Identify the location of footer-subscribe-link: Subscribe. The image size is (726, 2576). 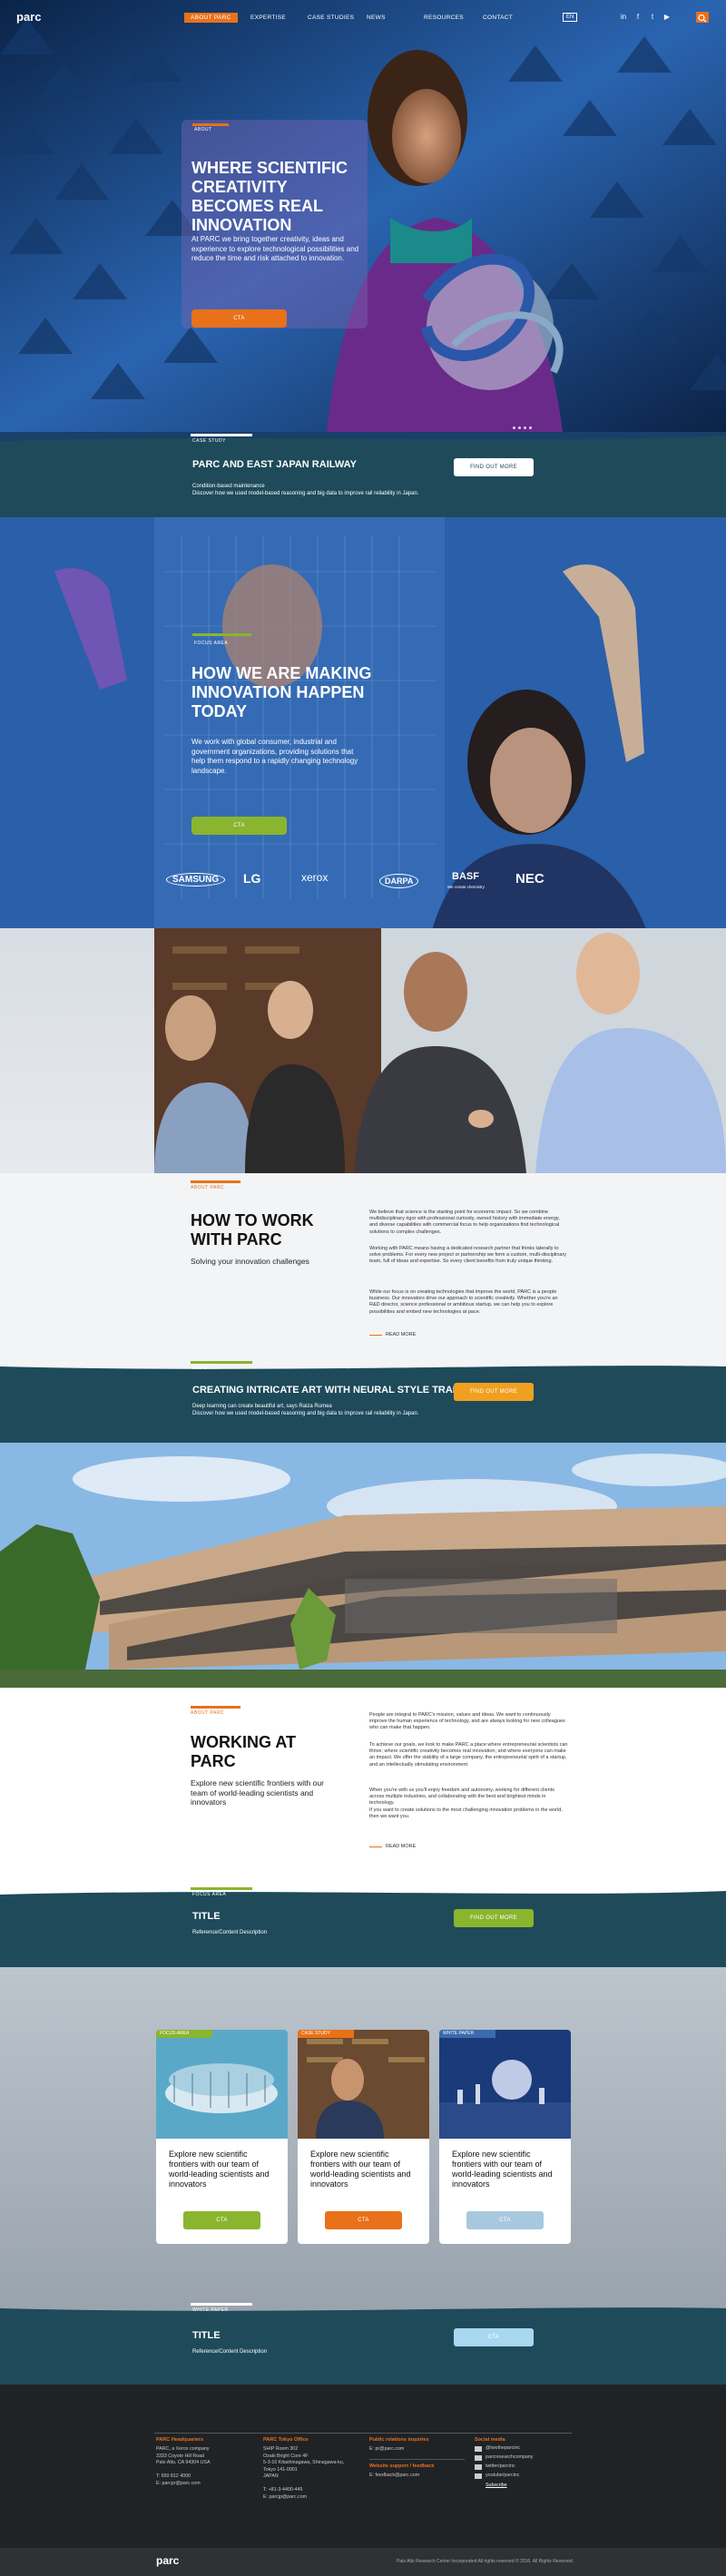
(496, 2486).